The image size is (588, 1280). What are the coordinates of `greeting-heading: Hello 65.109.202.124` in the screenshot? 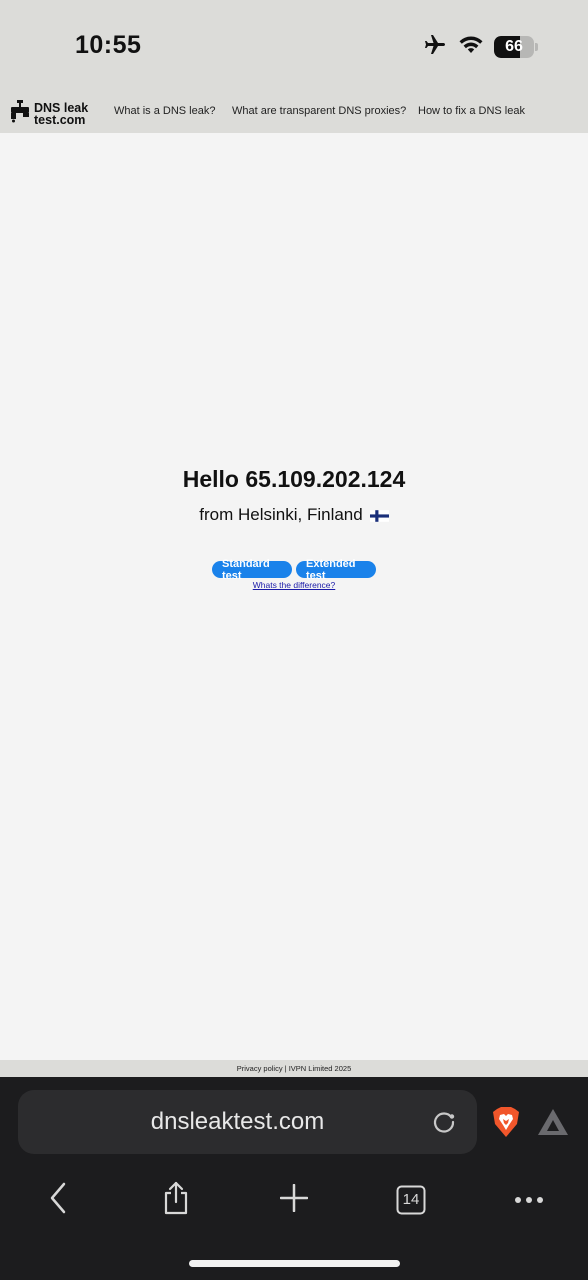 It's located at (294, 479).